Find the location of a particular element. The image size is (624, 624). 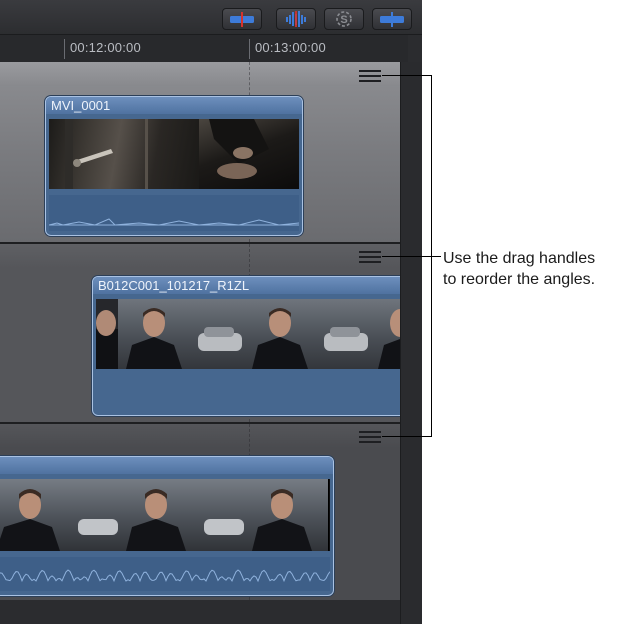

callout-line-2: to reorder the angles. is located at coordinates (519, 279).